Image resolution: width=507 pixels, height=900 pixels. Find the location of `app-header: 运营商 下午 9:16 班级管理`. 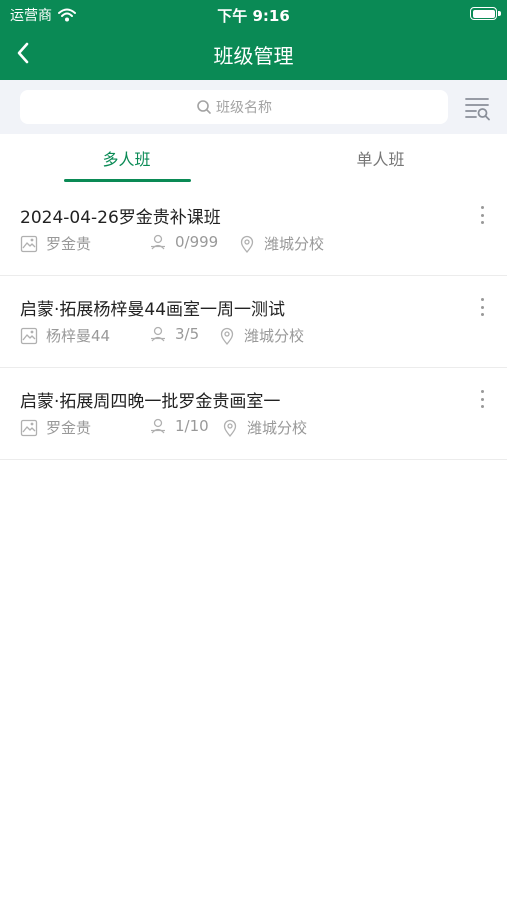

app-header: 运营商 下午 9:16 班级管理 is located at coordinates (253, 40).